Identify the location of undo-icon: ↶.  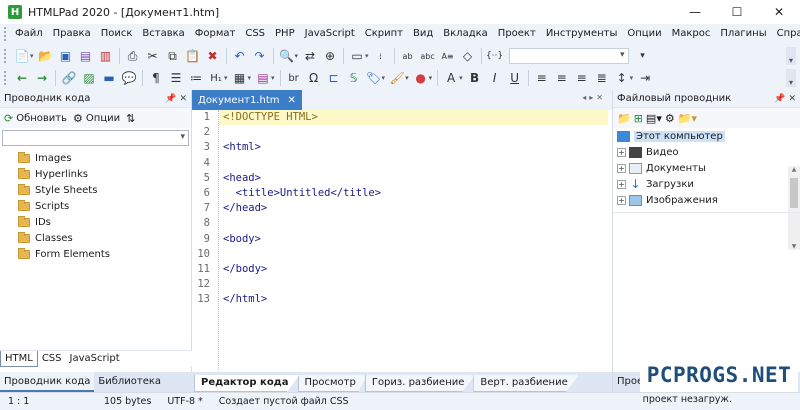
(240, 56).